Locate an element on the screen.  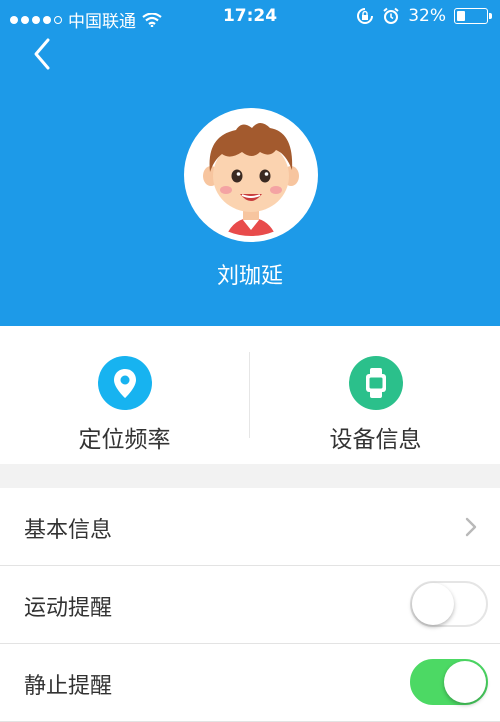
quick-actions-divider is located at coordinates (249, 395).